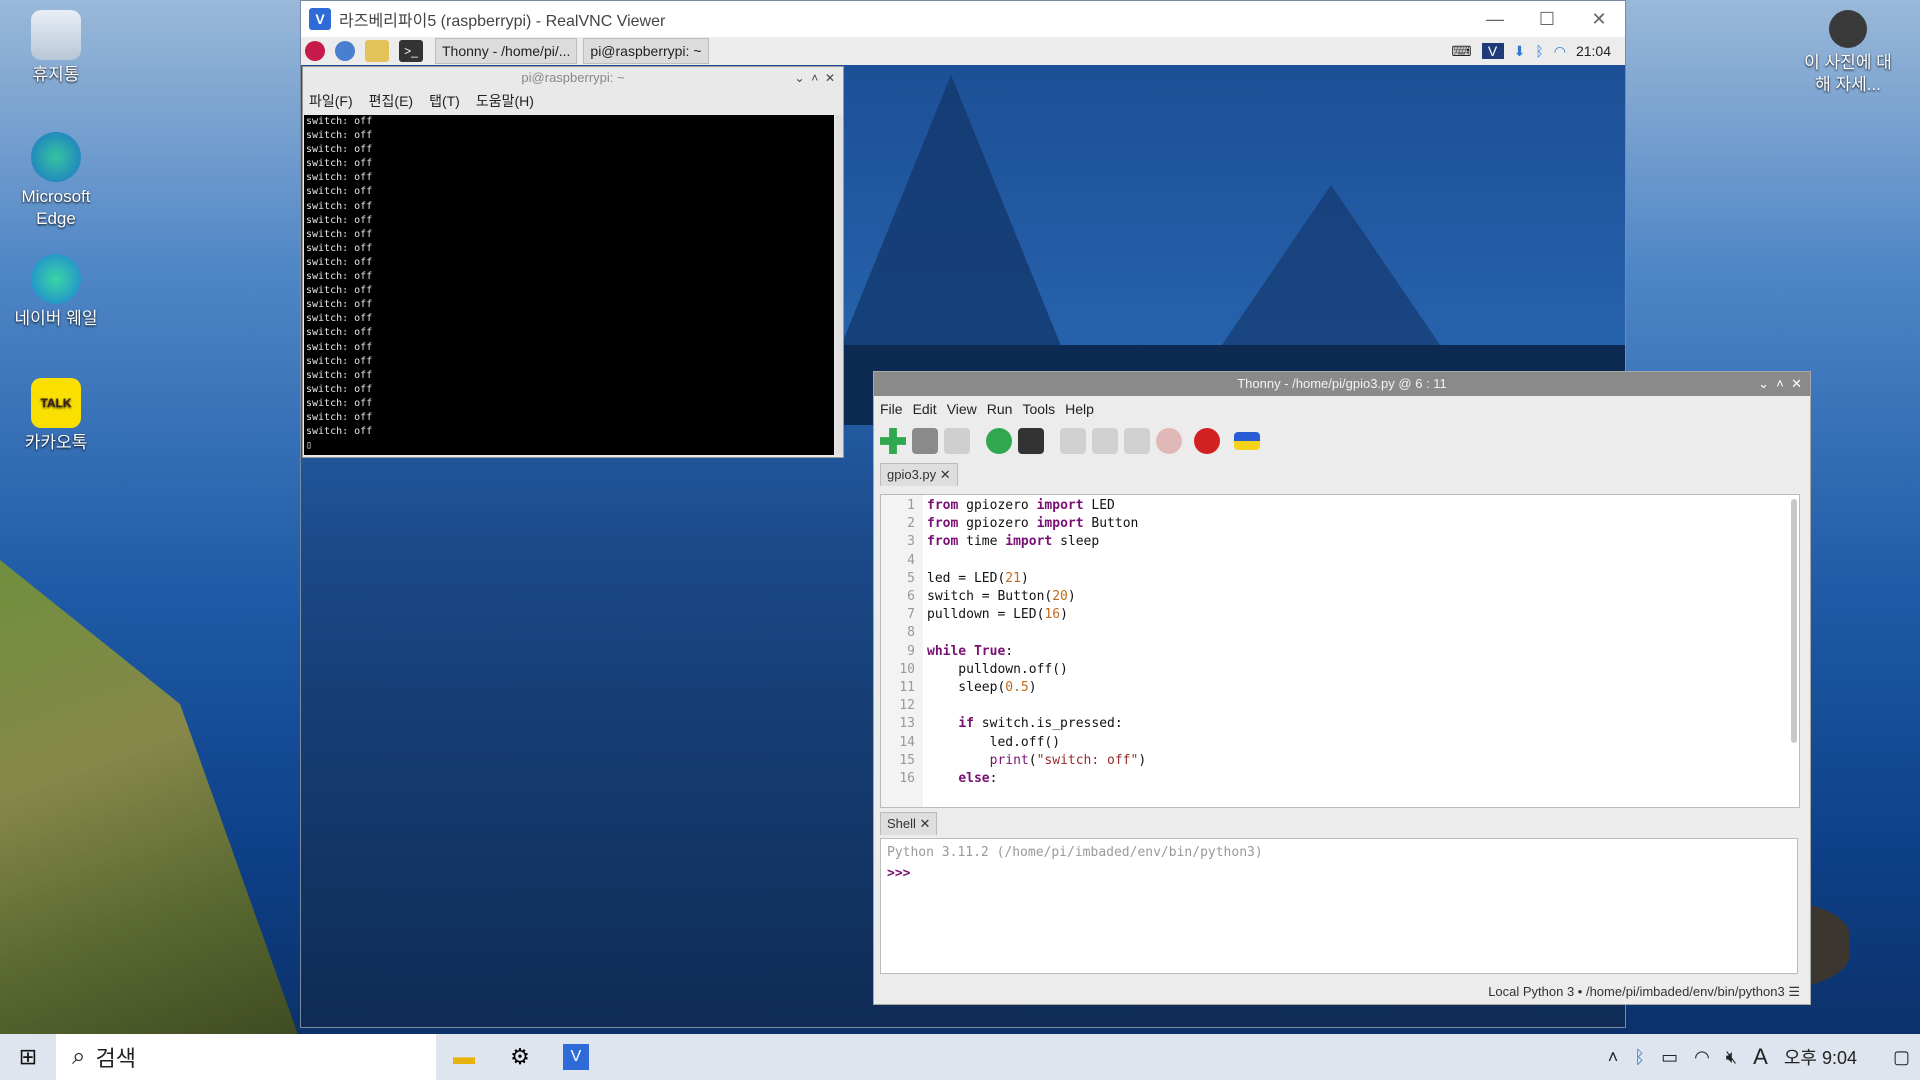 The height and width of the screenshot is (1080, 1920). I want to click on task-terminal: pi@raspberrypi: ~, so click(646, 51).